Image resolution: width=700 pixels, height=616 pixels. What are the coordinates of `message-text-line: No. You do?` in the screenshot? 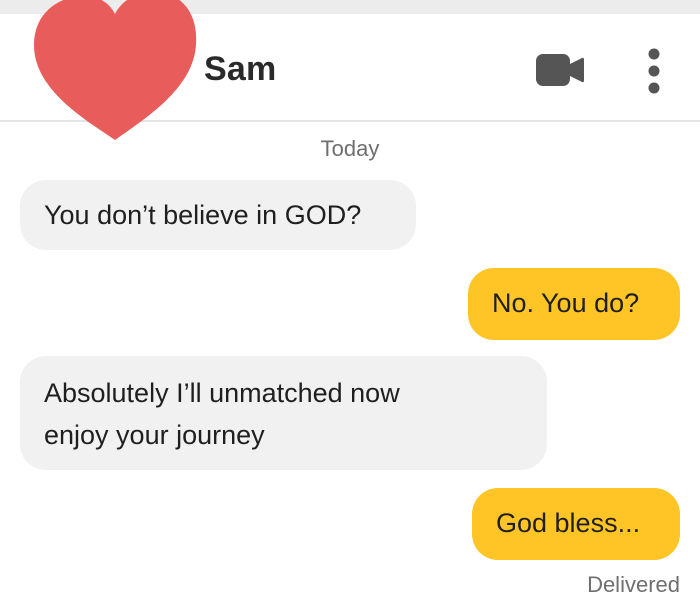 It's located at (566, 303).